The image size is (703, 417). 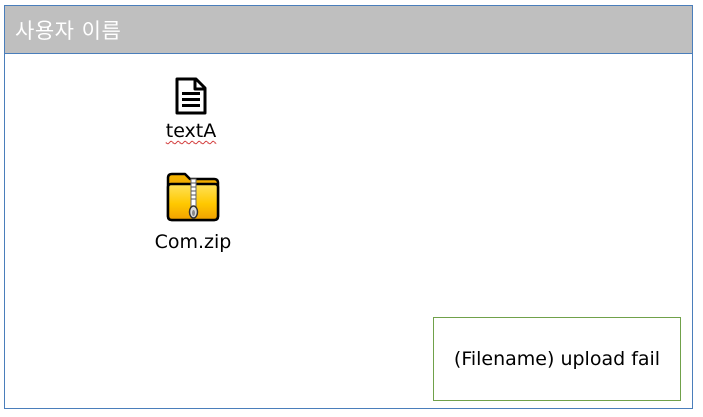 I want to click on upload-fail-notification: (Filename) upload fail, so click(x=557, y=359).